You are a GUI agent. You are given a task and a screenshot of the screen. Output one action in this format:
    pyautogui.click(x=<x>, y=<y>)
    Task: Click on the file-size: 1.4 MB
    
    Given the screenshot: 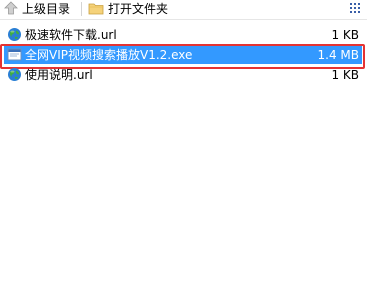 What is the action you would take?
    pyautogui.click(x=338, y=55)
    